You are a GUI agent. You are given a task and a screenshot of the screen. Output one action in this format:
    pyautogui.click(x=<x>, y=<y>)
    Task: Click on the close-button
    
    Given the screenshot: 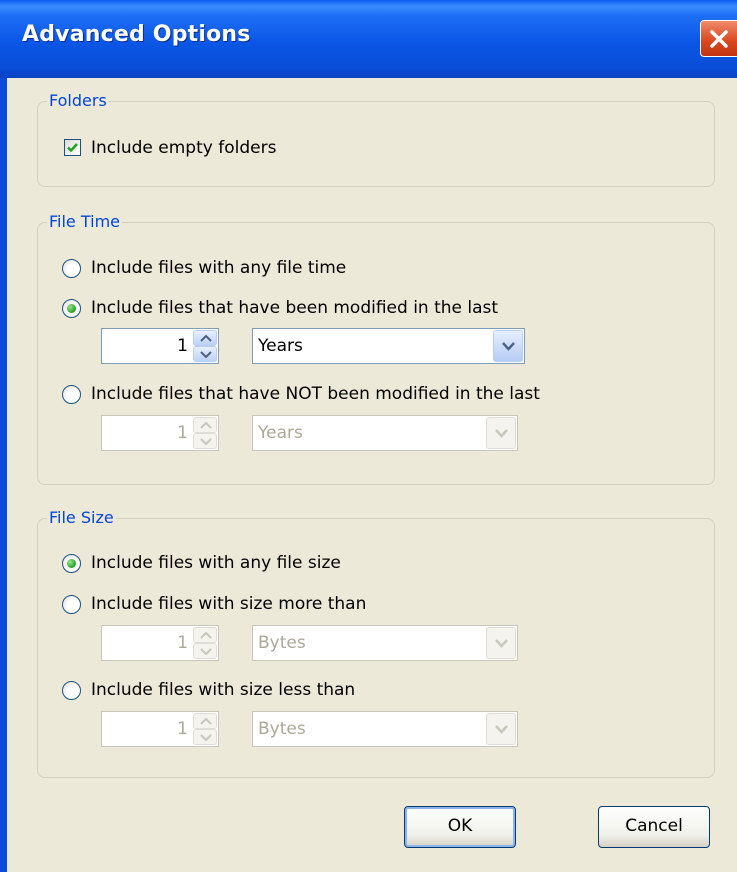 What is the action you would take?
    pyautogui.click(x=718, y=38)
    